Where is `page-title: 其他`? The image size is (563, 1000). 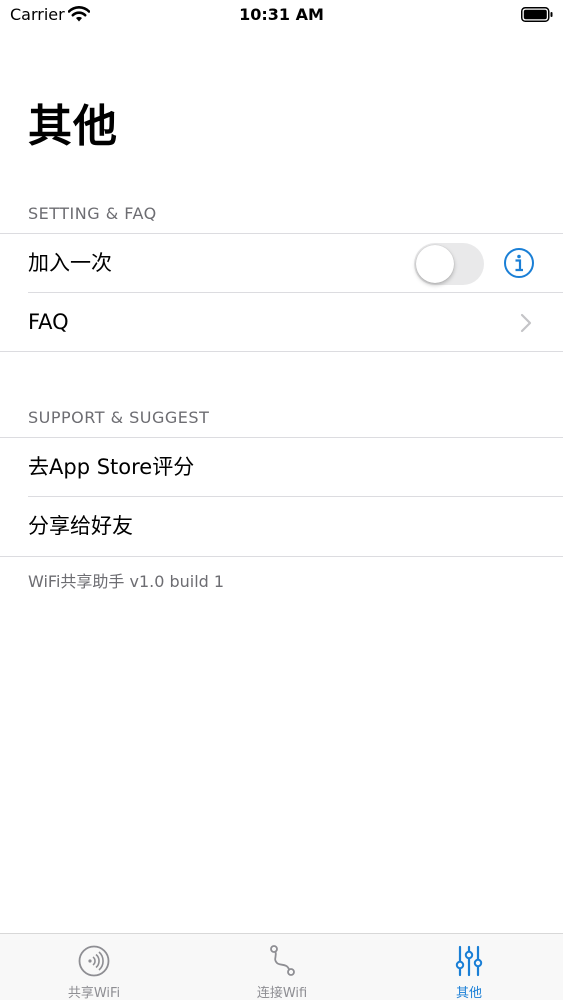
page-title: 其他 is located at coordinates (73, 126).